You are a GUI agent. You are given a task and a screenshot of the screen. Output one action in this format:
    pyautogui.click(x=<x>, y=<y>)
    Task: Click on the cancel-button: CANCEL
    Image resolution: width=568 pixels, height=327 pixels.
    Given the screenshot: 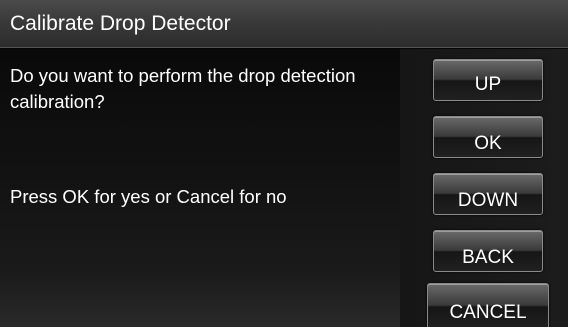 What is the action you would take?
    pyautogui.click(x=488, y=305)
    